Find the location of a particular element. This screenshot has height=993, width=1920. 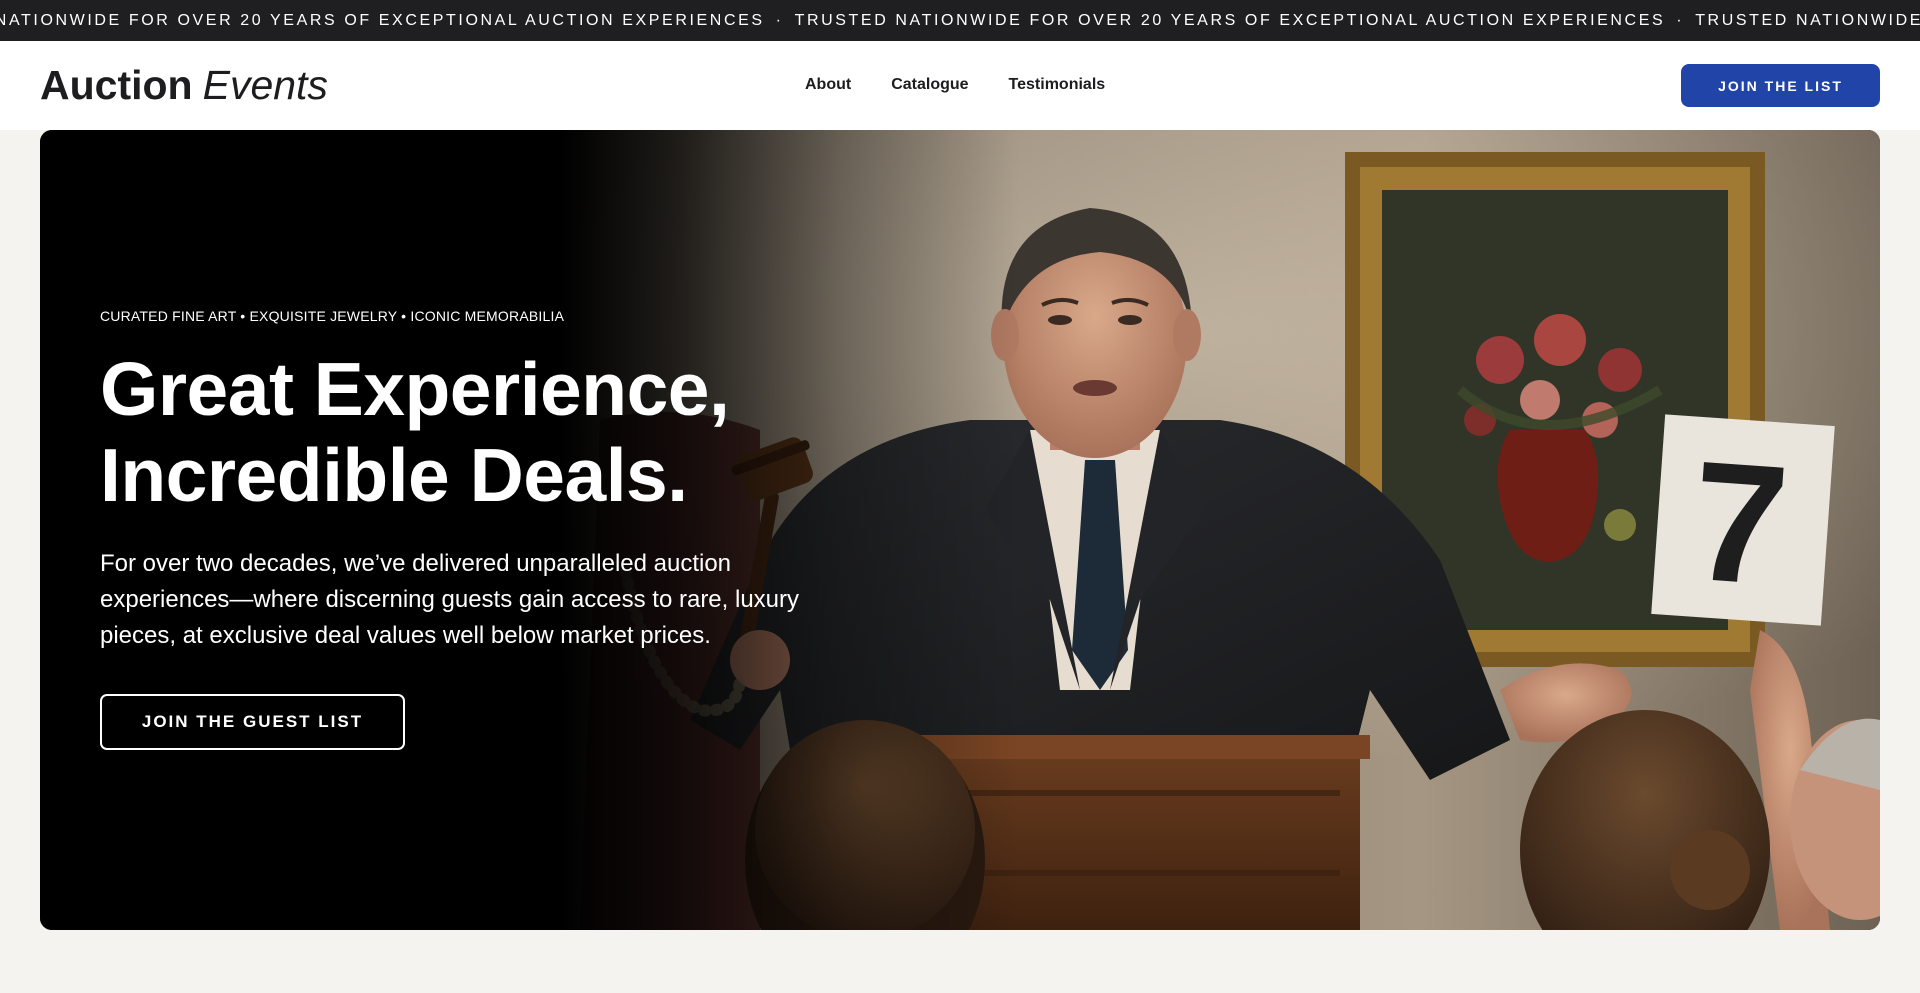

main-nav: About Catalogue Testimonials is located at coordinates (955, 85).